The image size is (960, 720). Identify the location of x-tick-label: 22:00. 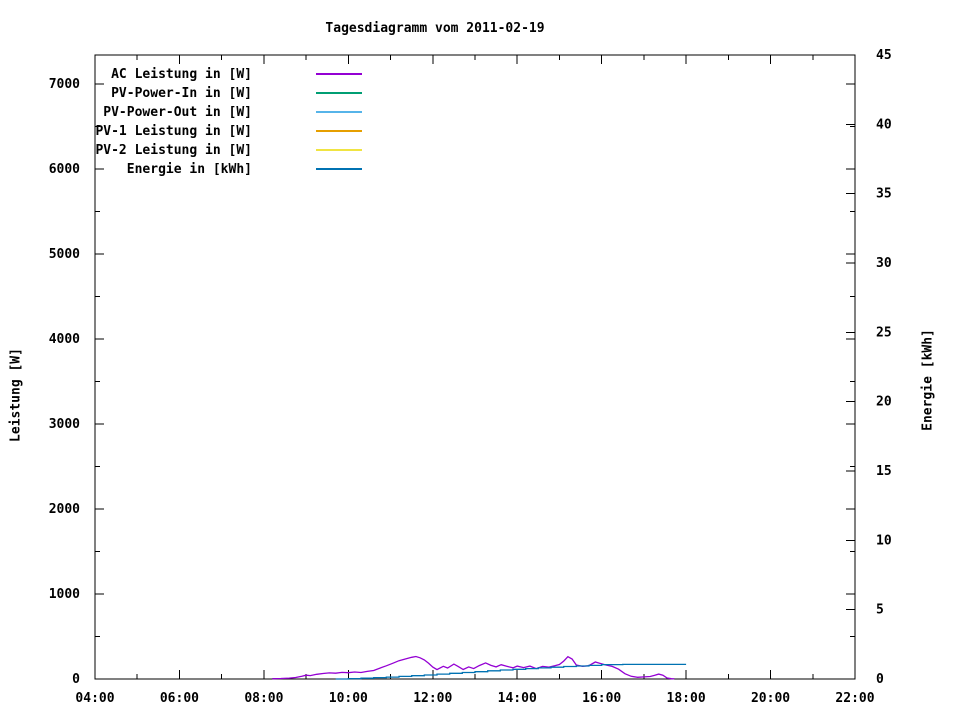
(854, 698).